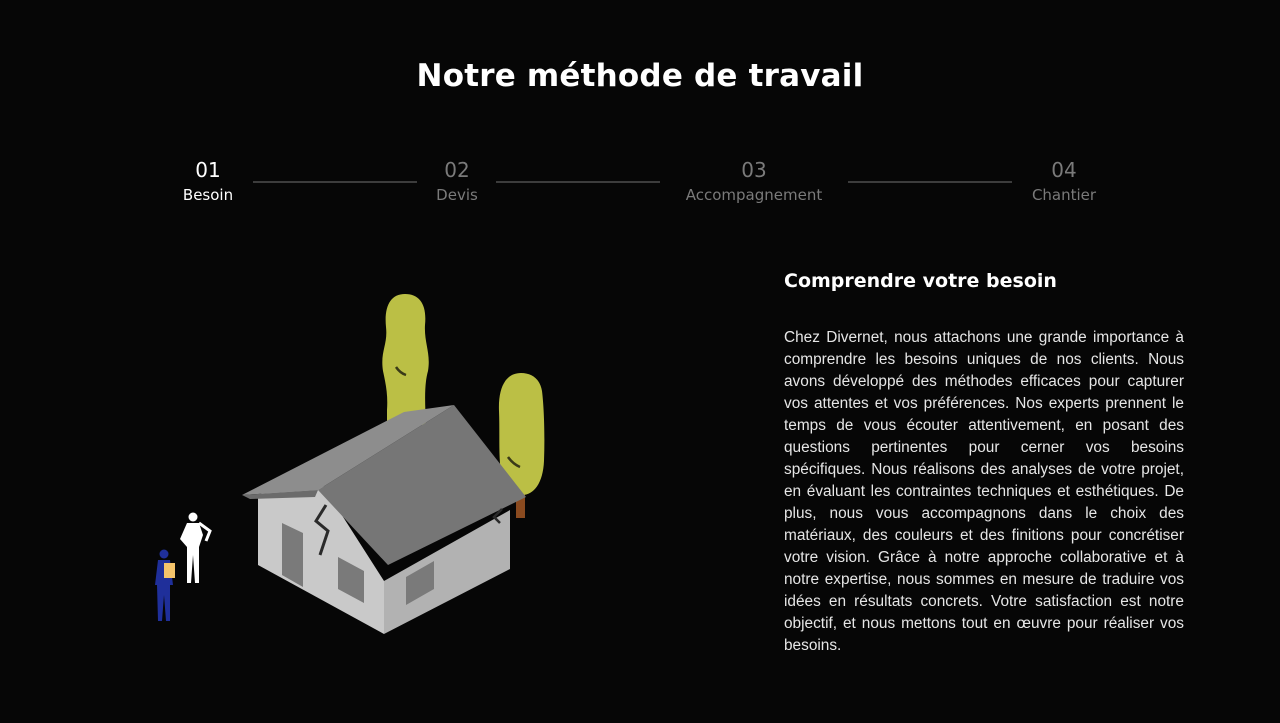  I want to click on step-besoin: 01 Besoin, so click(208, 180).